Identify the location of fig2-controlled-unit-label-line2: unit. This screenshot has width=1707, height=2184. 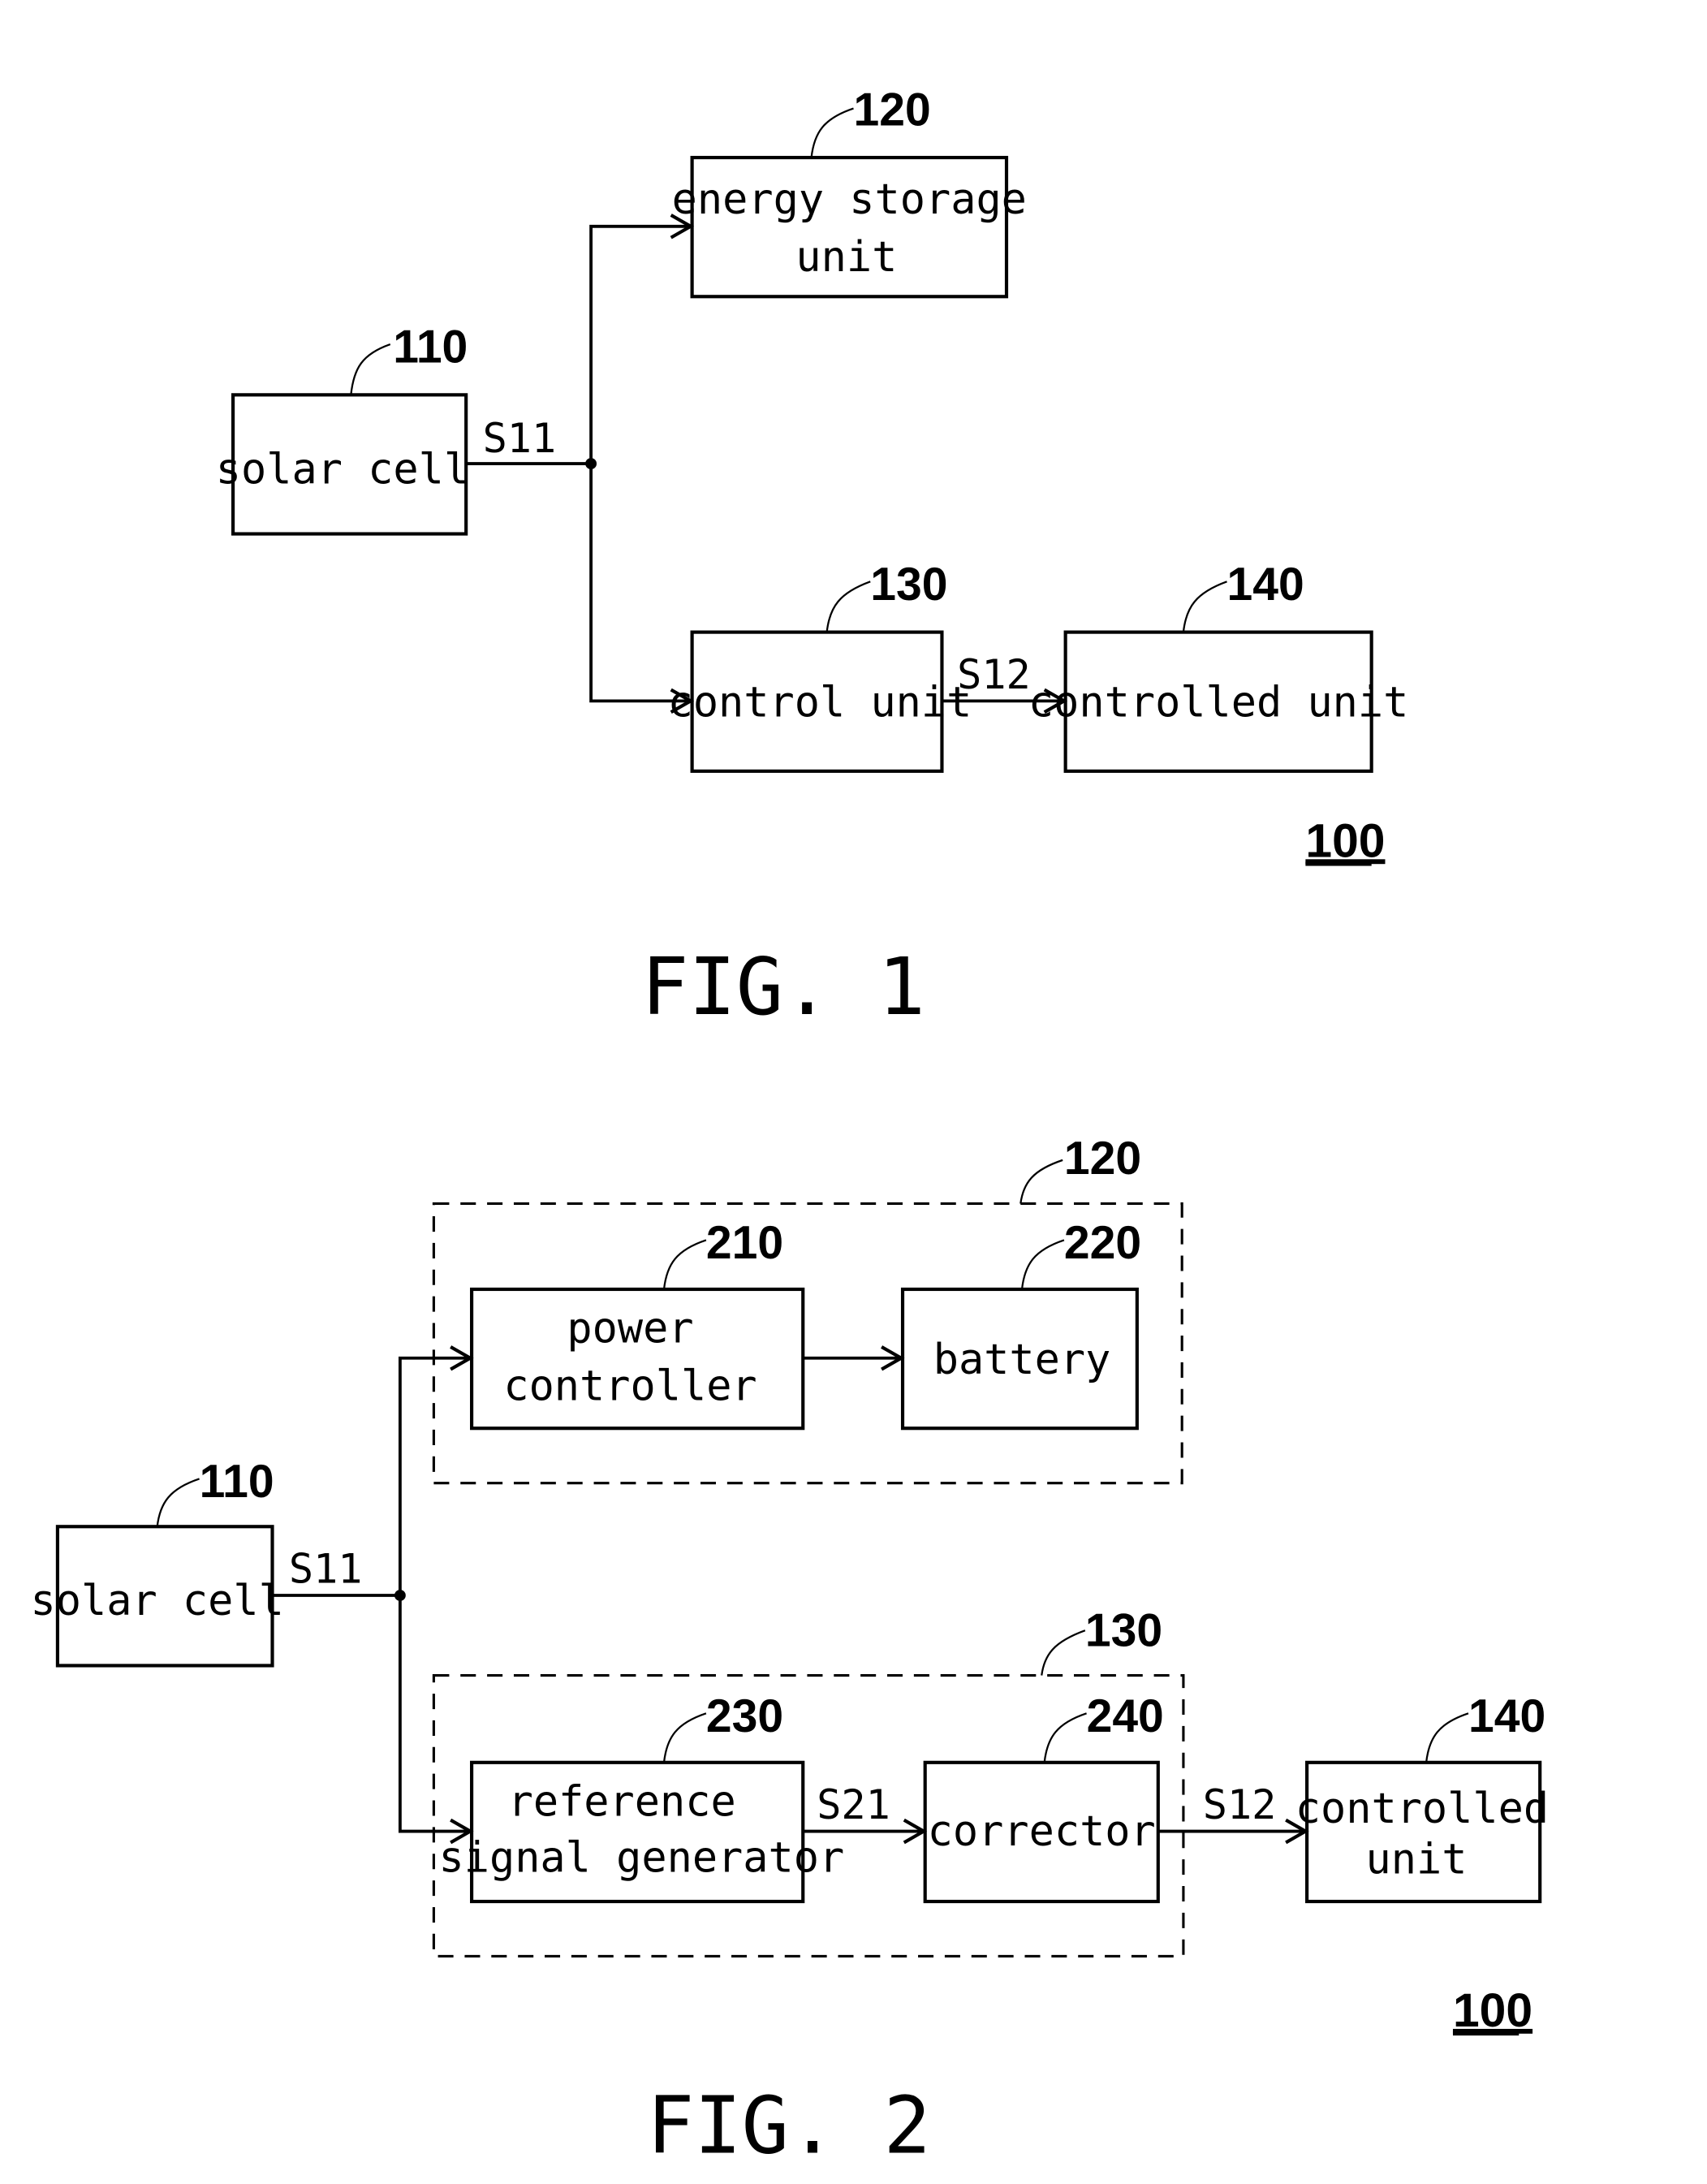
(1417, 1859).